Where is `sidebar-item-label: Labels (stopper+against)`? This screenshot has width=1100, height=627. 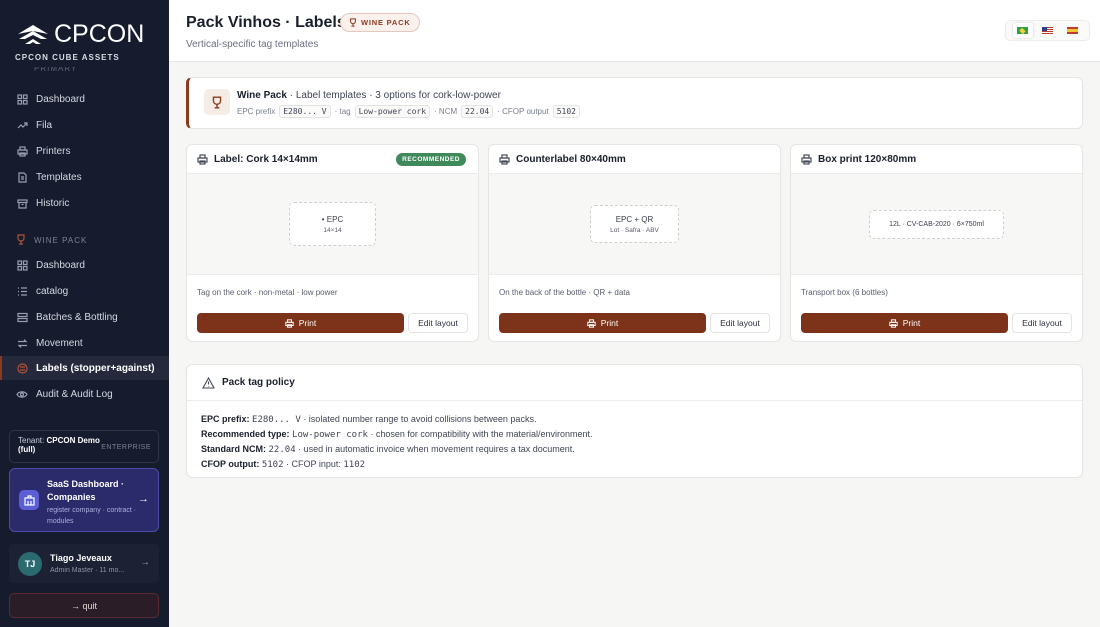 sidebar-item-label: Labels (stopper+against) is located at coordinates (95, 368).